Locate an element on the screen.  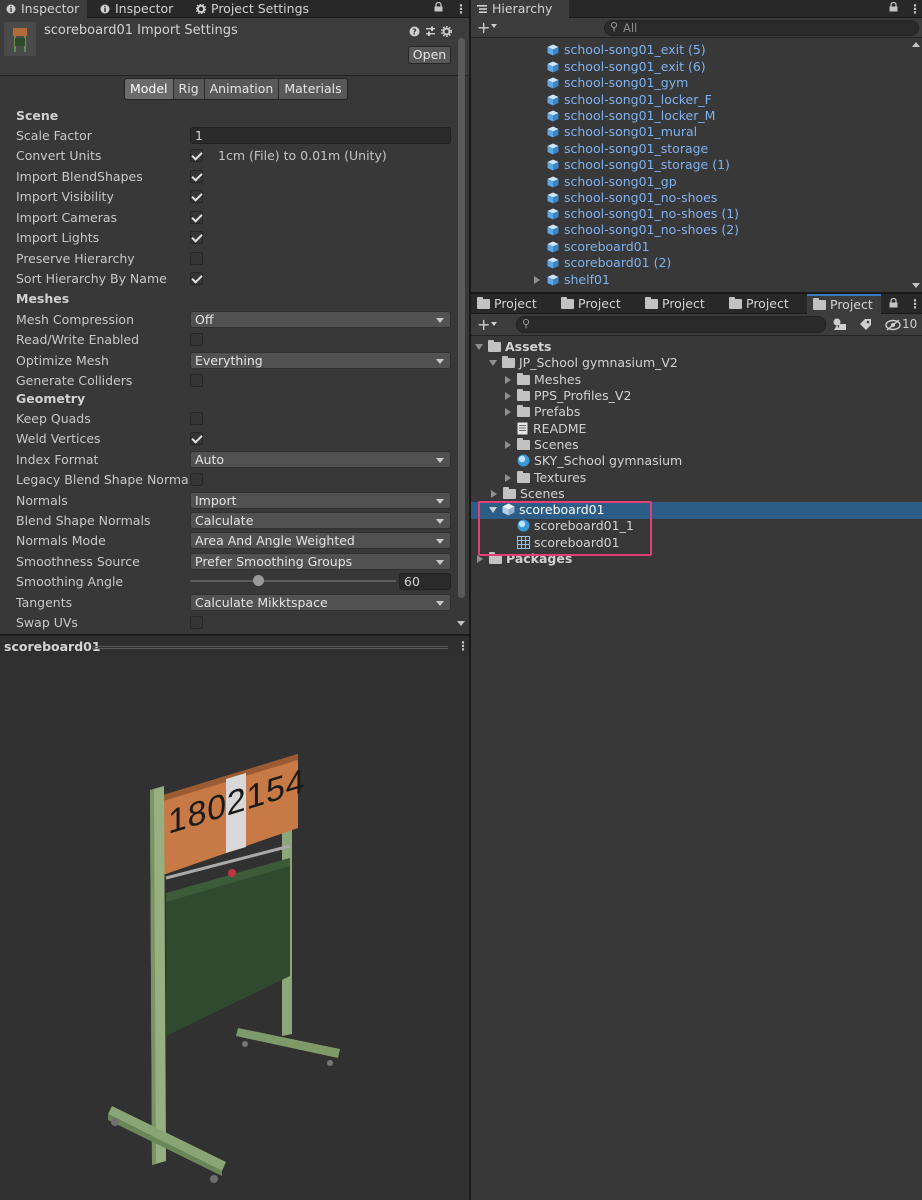
tree-pps-profiles: PPS_Profiles_V2 is located at coordinates (568, 396).